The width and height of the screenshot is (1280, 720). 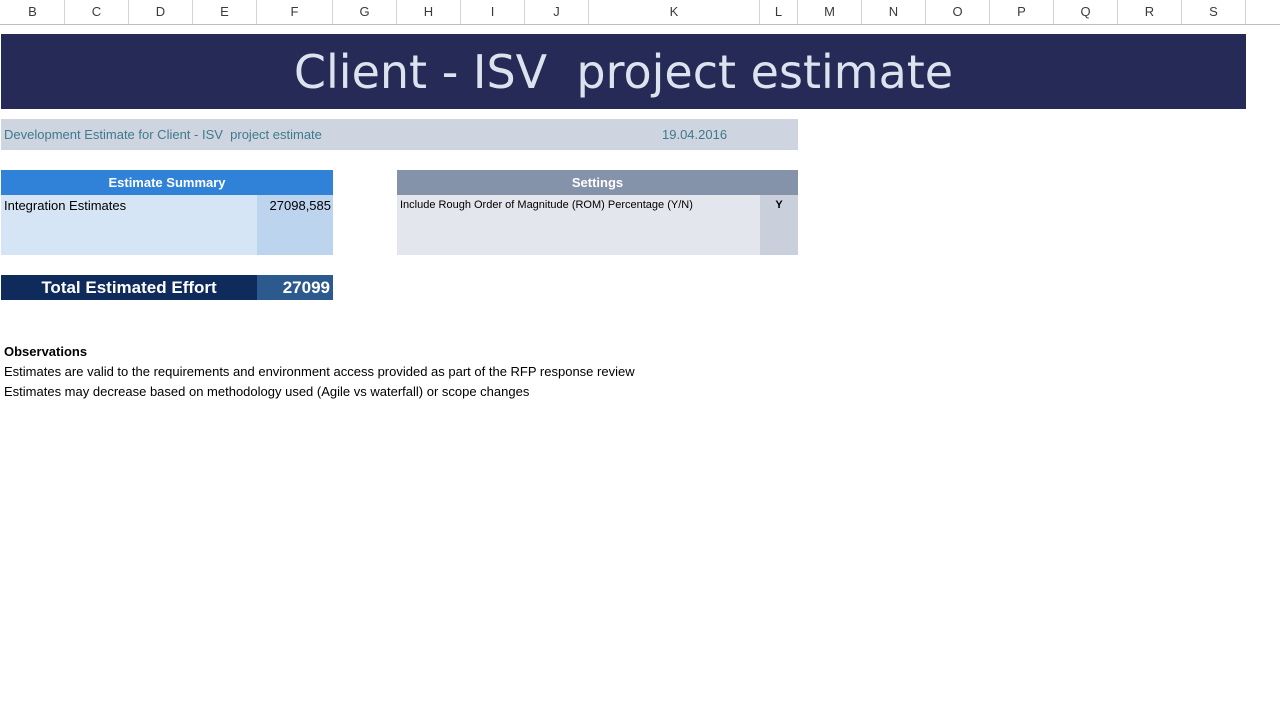 What do you see at coordinates (695, 134) in the screenshot?
I see `estimate-date: 19.04.2016` at bounding box center [695, 134].